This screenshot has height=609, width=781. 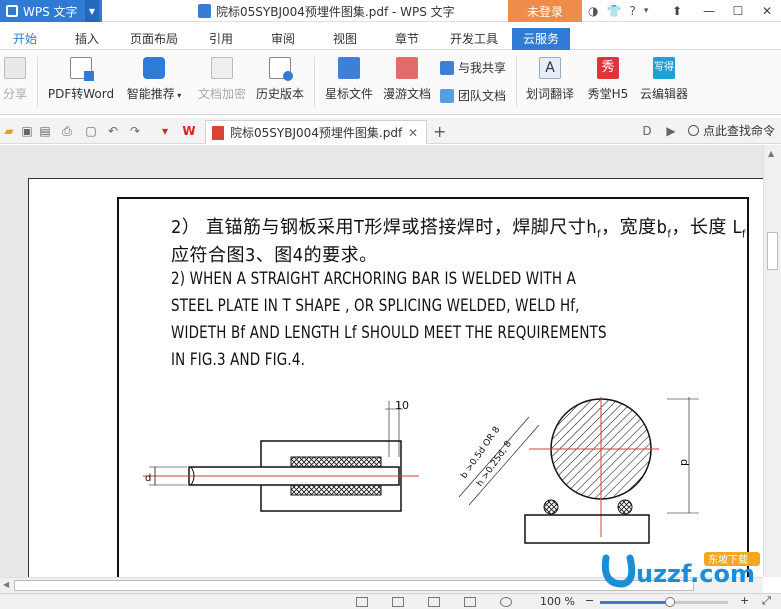 I want to click on navigation-icon: ▶, so click(x=671, y=131).